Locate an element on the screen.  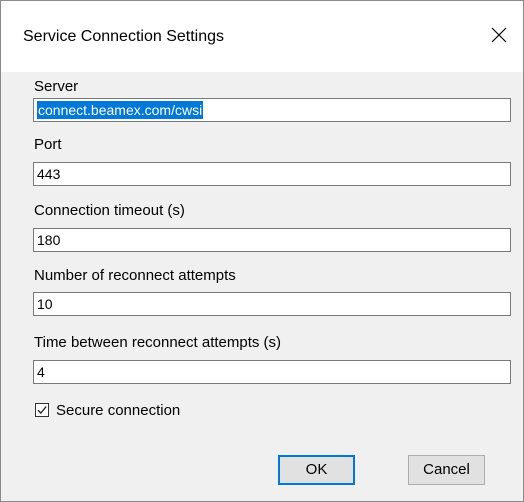
server-input-value: connect.beamex.com/cwsi is located at coordinates (120, 110).